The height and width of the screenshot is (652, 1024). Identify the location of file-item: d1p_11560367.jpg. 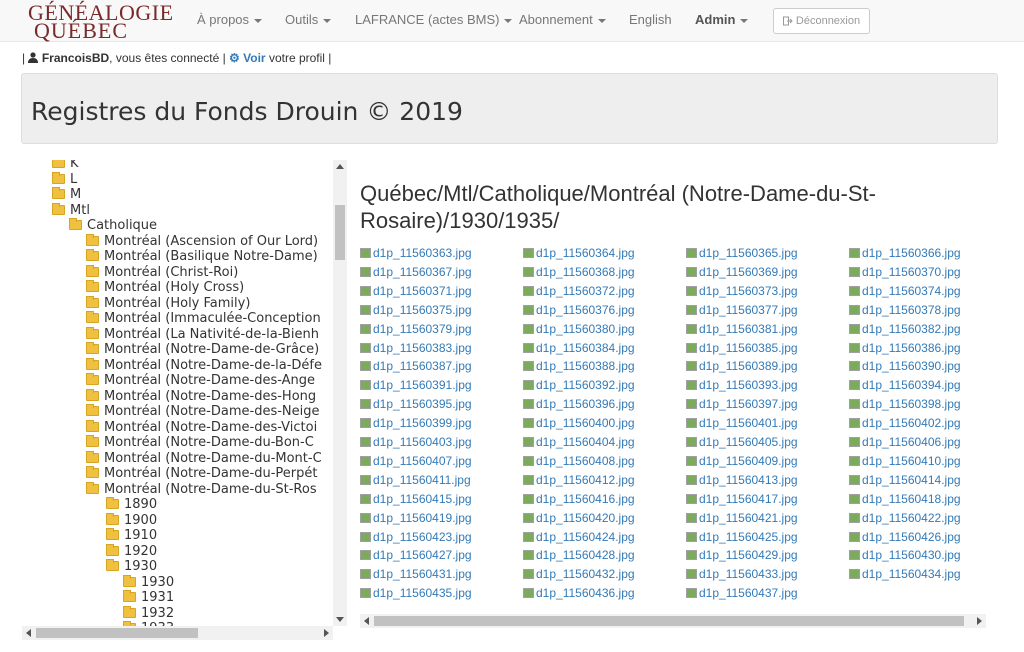
(416, 272).